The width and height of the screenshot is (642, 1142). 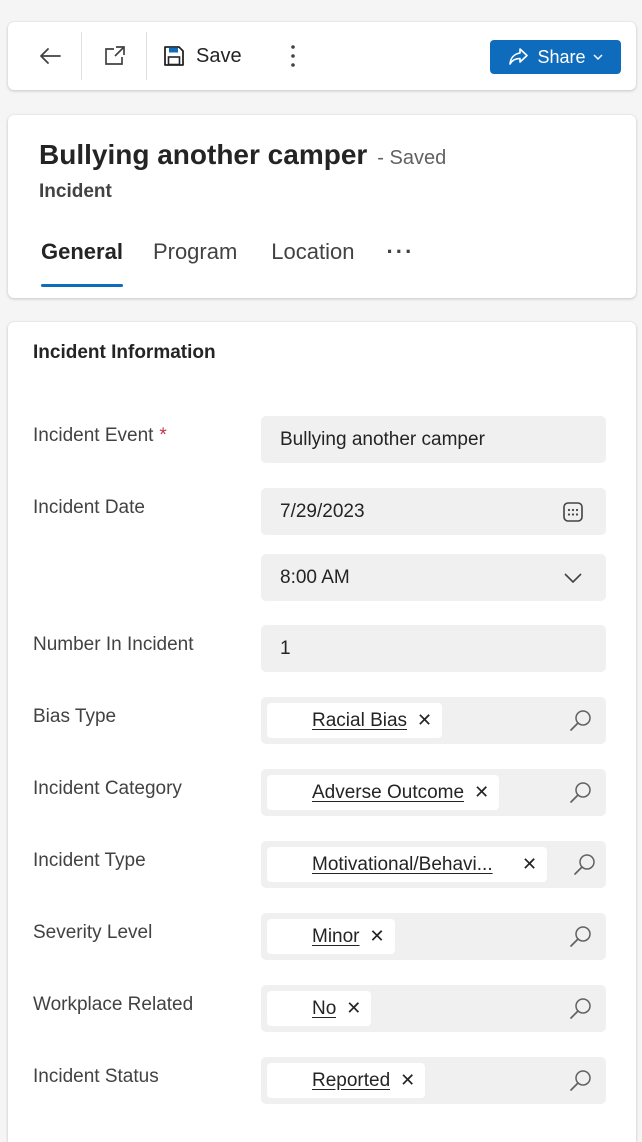 I want to click on incident-status-tag: Reported ✕, so click(x=346, y=1080).